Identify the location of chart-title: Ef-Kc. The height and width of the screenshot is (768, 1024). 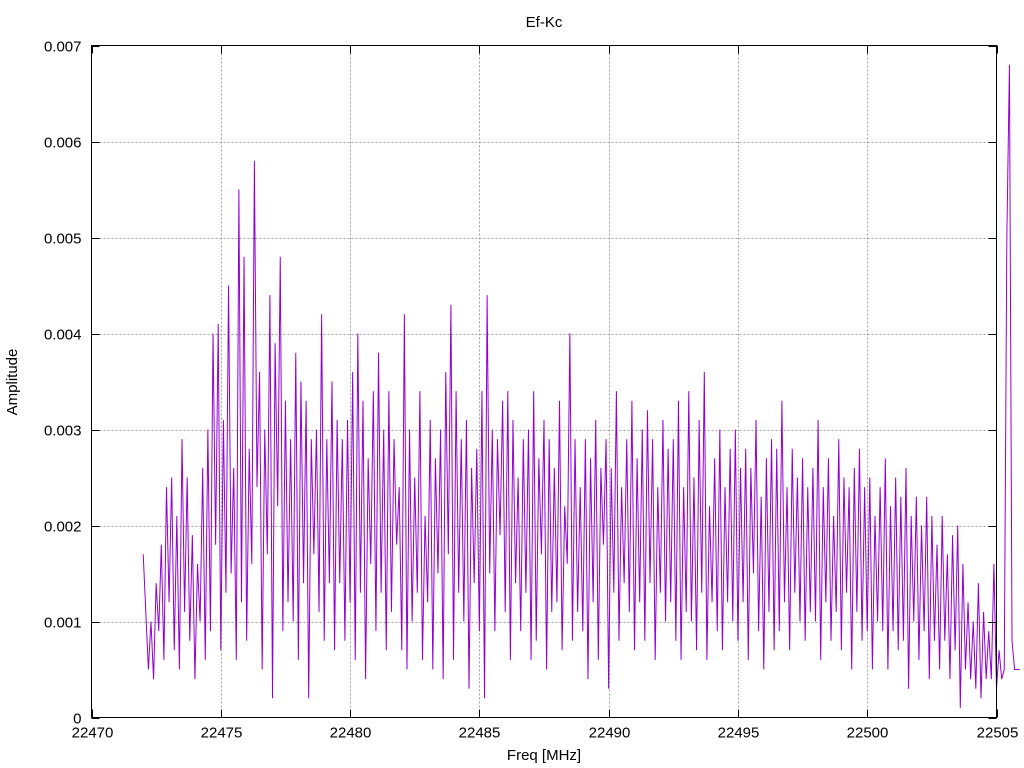
(544, 22).